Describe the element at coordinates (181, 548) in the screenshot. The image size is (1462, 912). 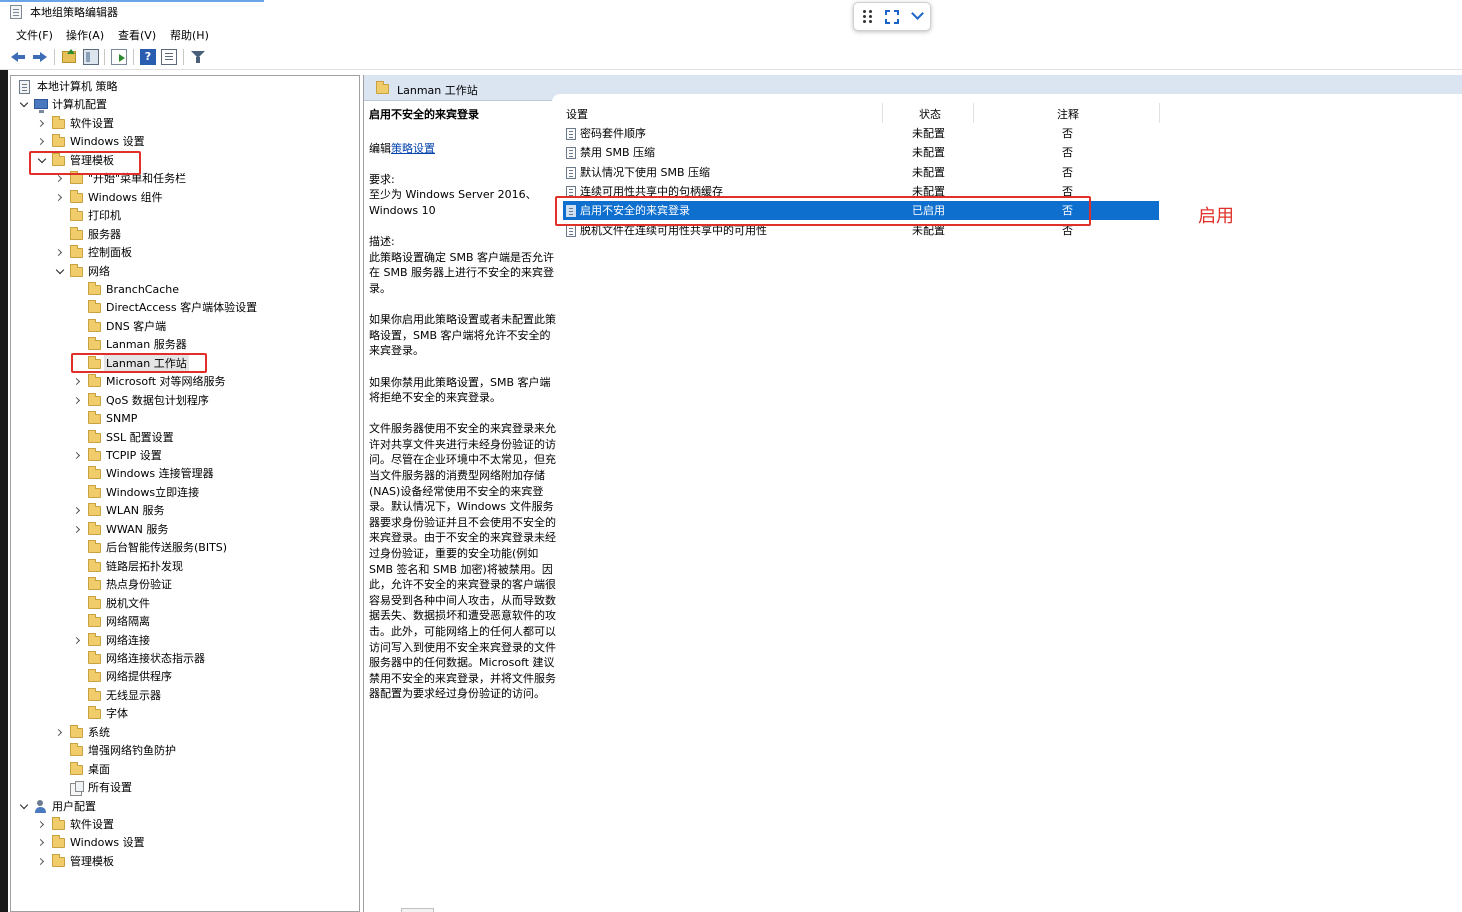
I see `tree-item: 后台智能传送服务(BITS)` at that location.